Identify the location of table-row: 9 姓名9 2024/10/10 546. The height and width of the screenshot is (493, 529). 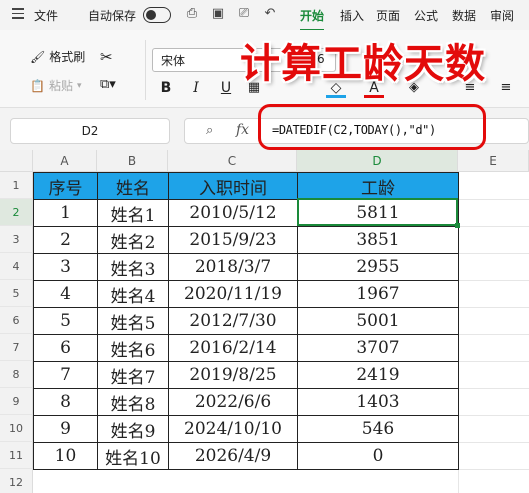
(246, 429).